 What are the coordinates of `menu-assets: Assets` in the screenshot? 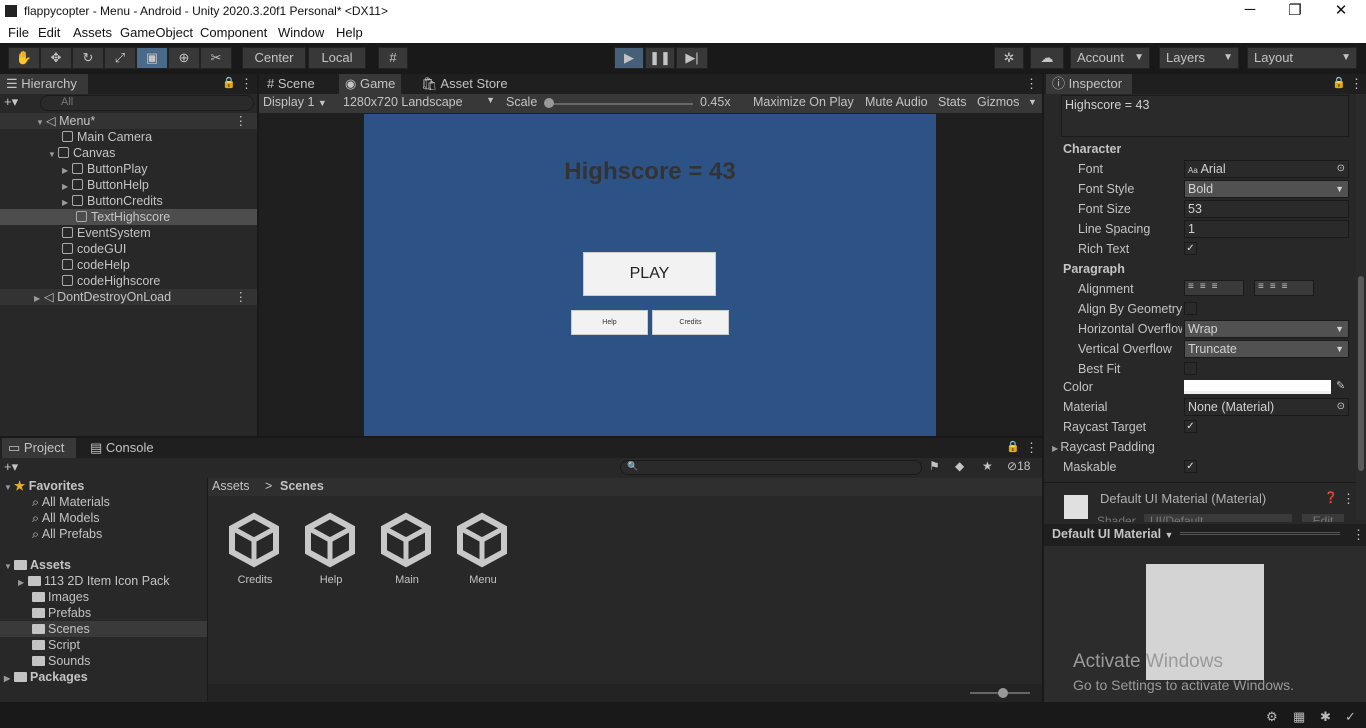 It's located at (92, 32).